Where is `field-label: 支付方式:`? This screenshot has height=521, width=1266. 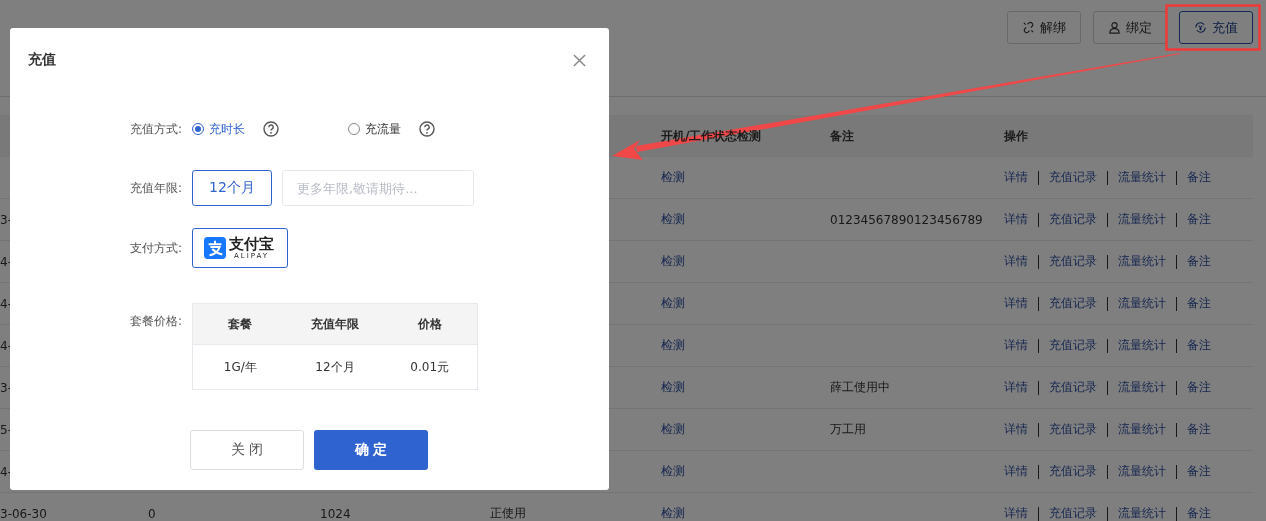 field-label: 支付方式: is located at coordinates (155, 248).